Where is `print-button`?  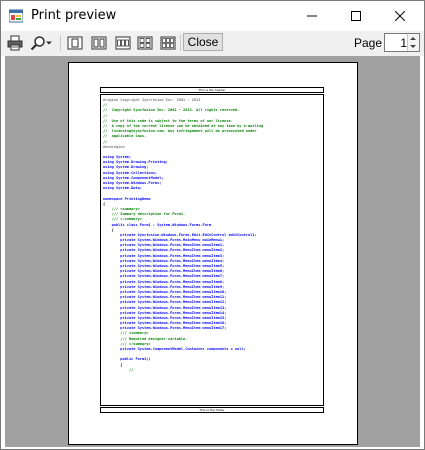
print-button is located at coordinates (15, 43).